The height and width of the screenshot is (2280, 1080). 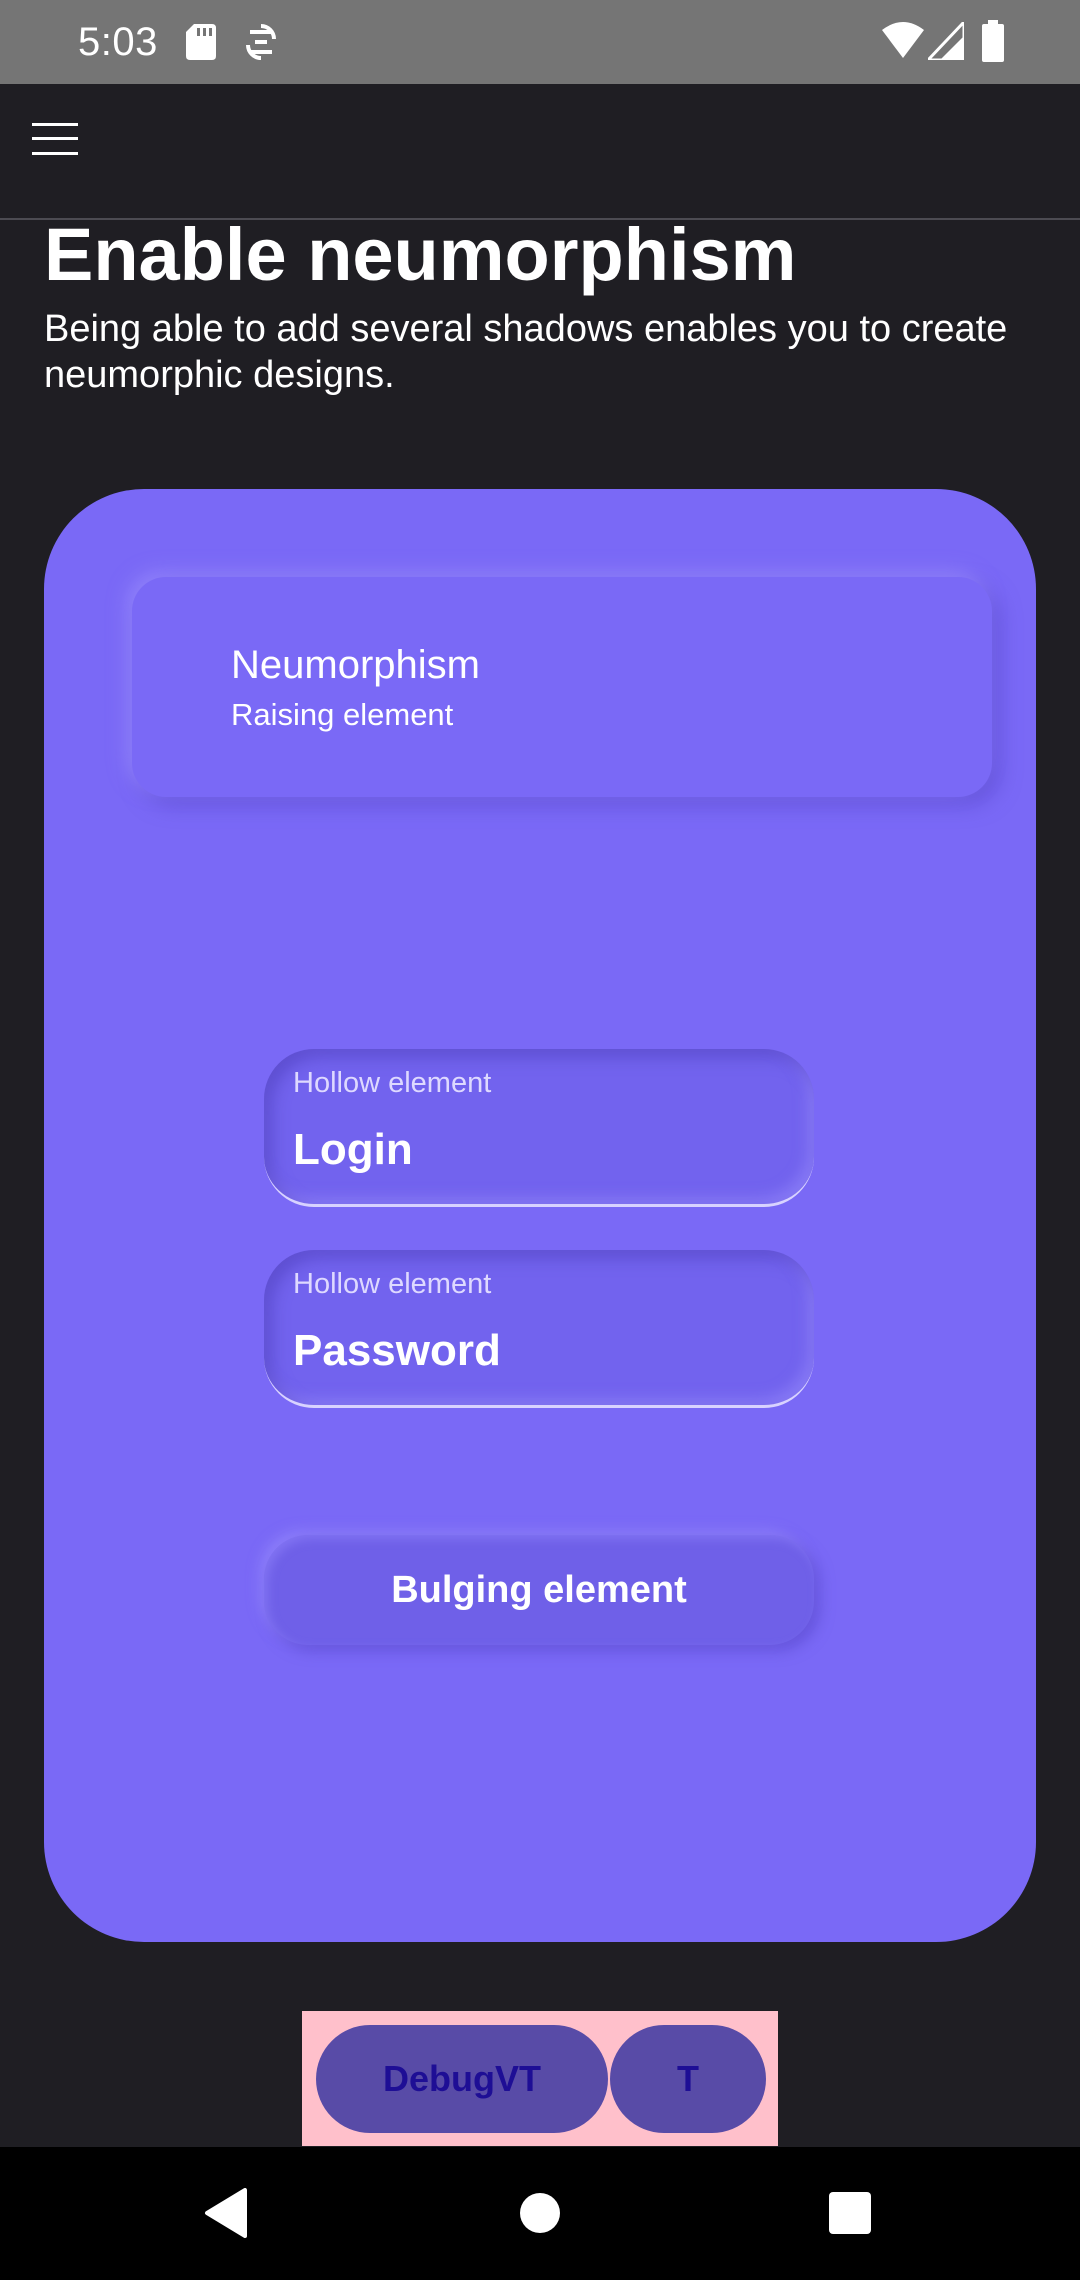 I want to click on hamburger-menu-icon, so click(x=55, y=141).